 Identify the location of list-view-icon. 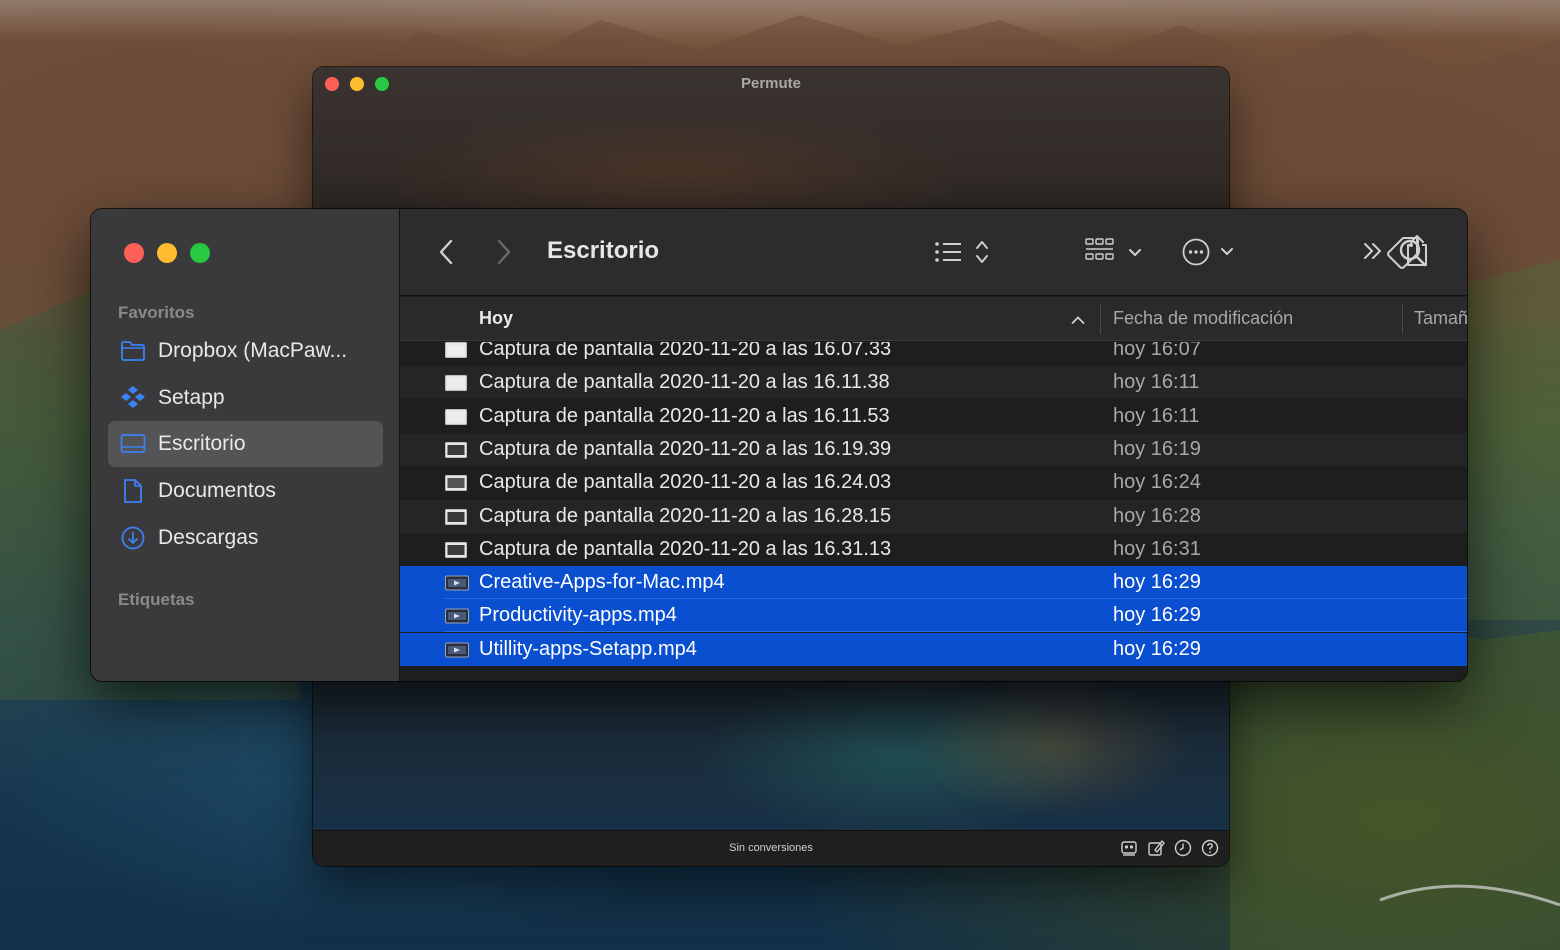
(961, 252).